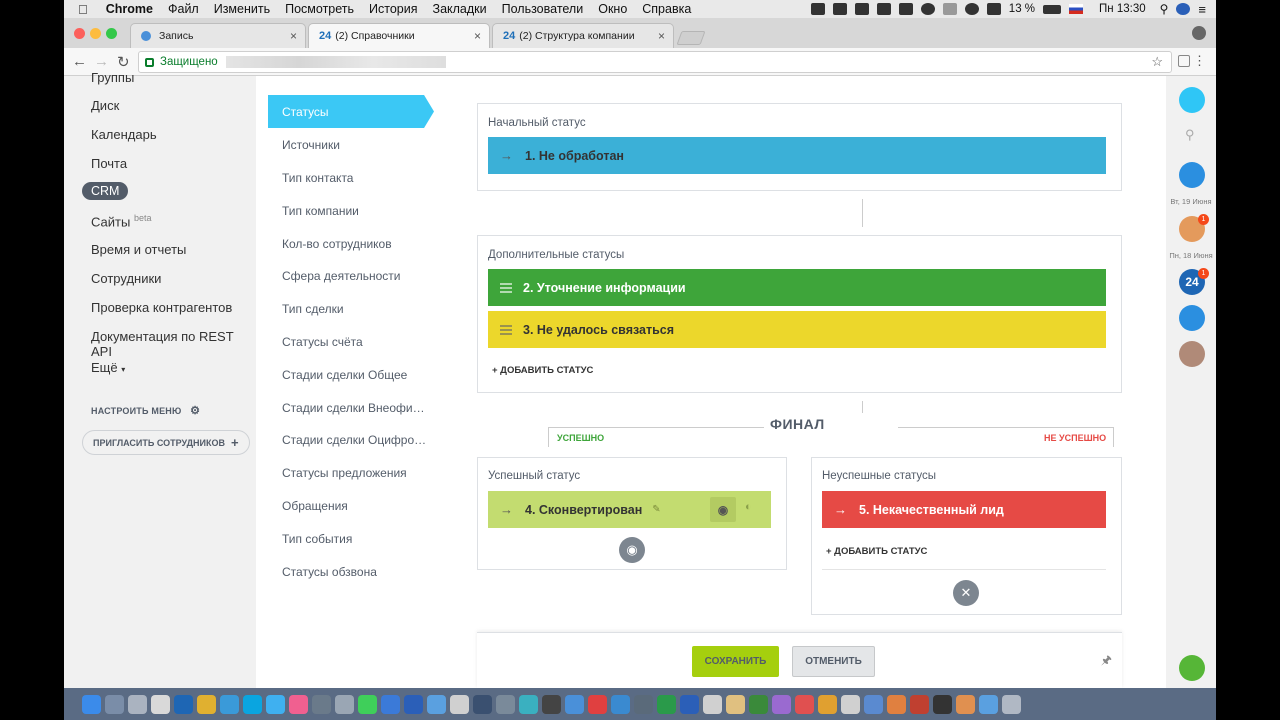 The width and height of the screenshot is (1280, 720). Describe the element at coordinates (319, 9) in the screenshot. I see `menu-view: Посмотреть` at that location.